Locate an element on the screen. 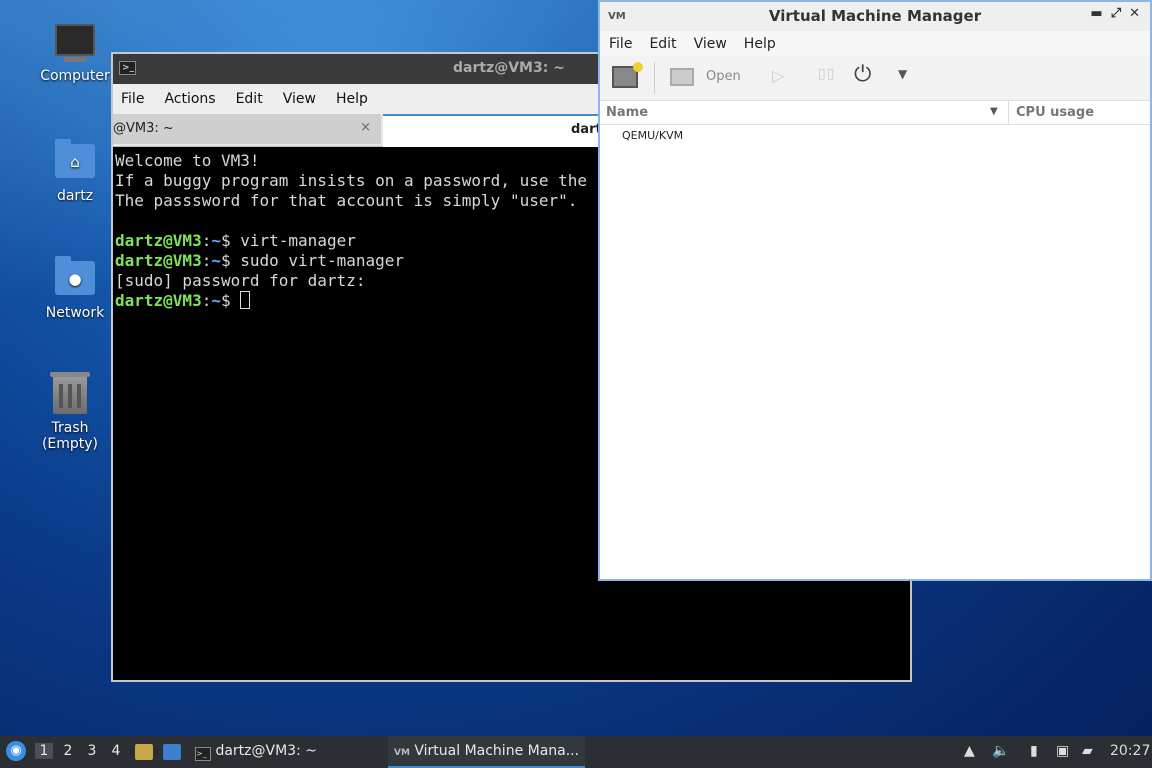  workspace-2: 2 is located at coordinates (68, 751).